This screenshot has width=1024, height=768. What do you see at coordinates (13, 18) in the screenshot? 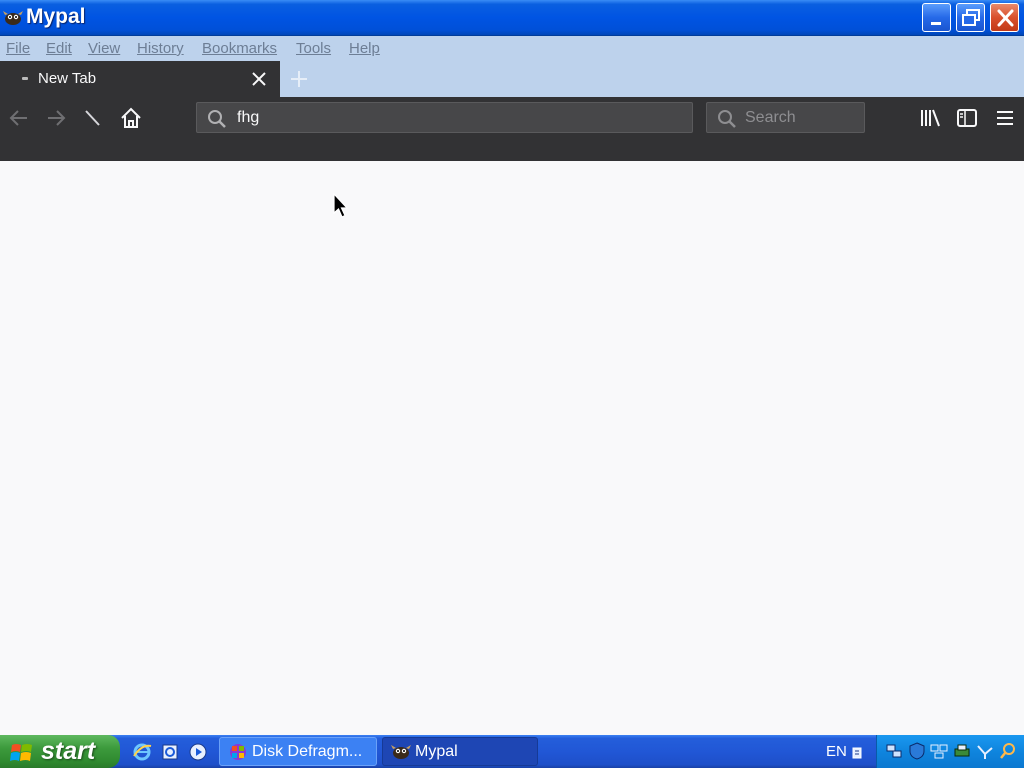
I see `mypal-app-icon` at bounding box center [13, 18].